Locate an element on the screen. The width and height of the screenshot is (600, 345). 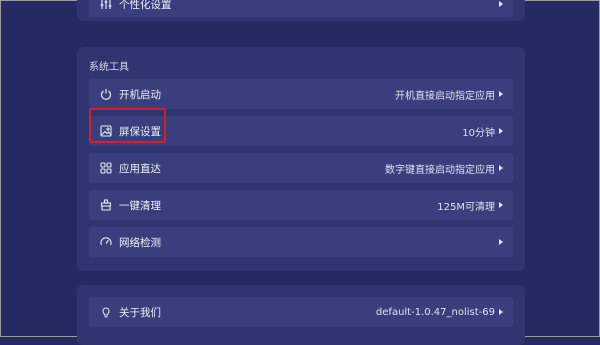
network-check-label: 网络检测 is located at coordinates (140, 242).